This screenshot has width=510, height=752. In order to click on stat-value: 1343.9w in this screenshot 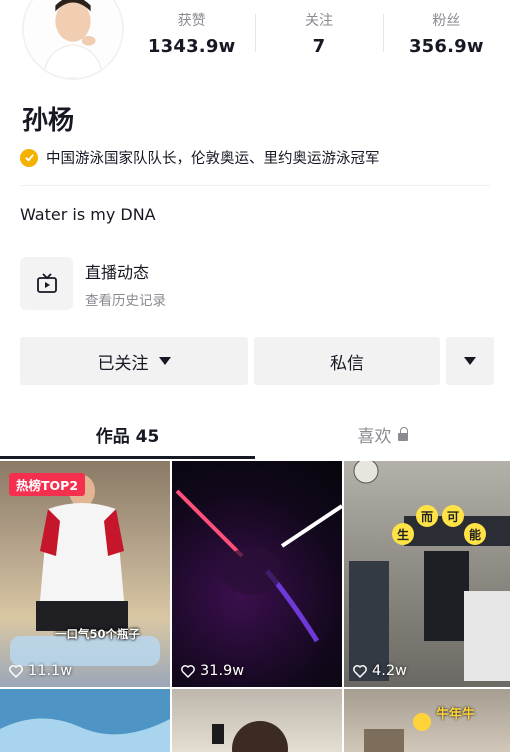, I will do `click(191, 46)`.